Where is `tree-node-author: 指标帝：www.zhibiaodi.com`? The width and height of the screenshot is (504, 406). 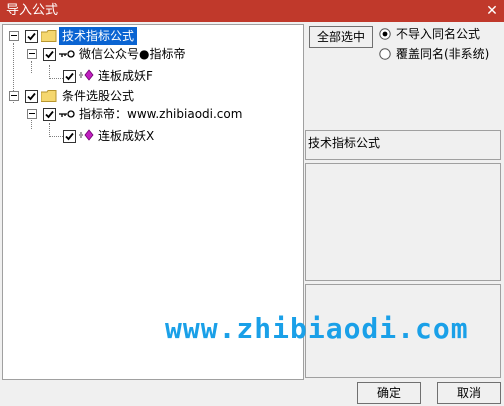
tree-node-author: 指标帝：www.zhibiaodi.com is located at coordinates (153, 114).